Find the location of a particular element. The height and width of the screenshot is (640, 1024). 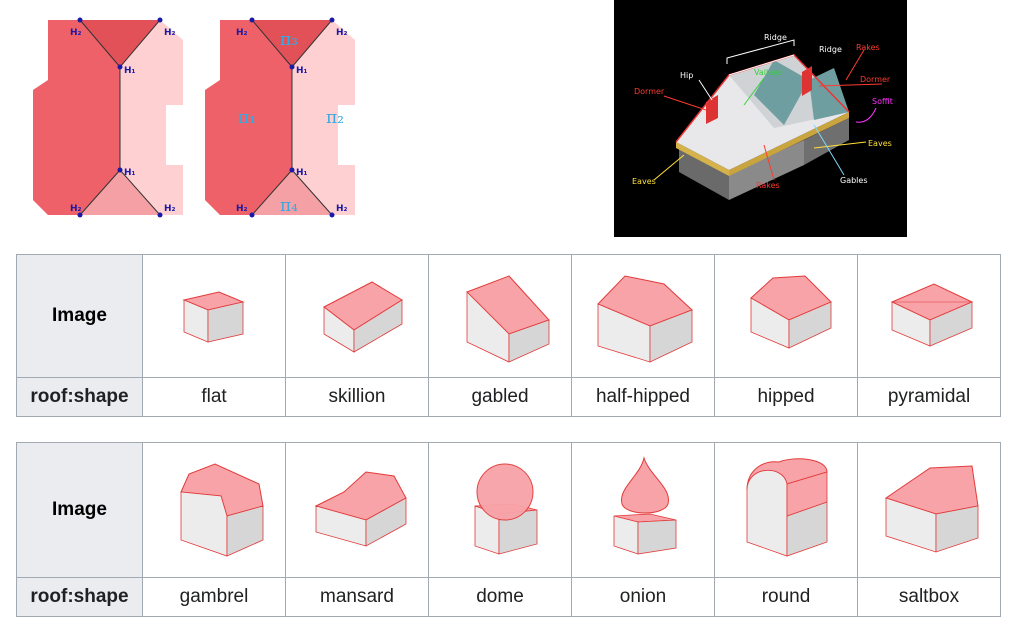

plane-label-pi1: π₁ is located at coordinates (247, 118).